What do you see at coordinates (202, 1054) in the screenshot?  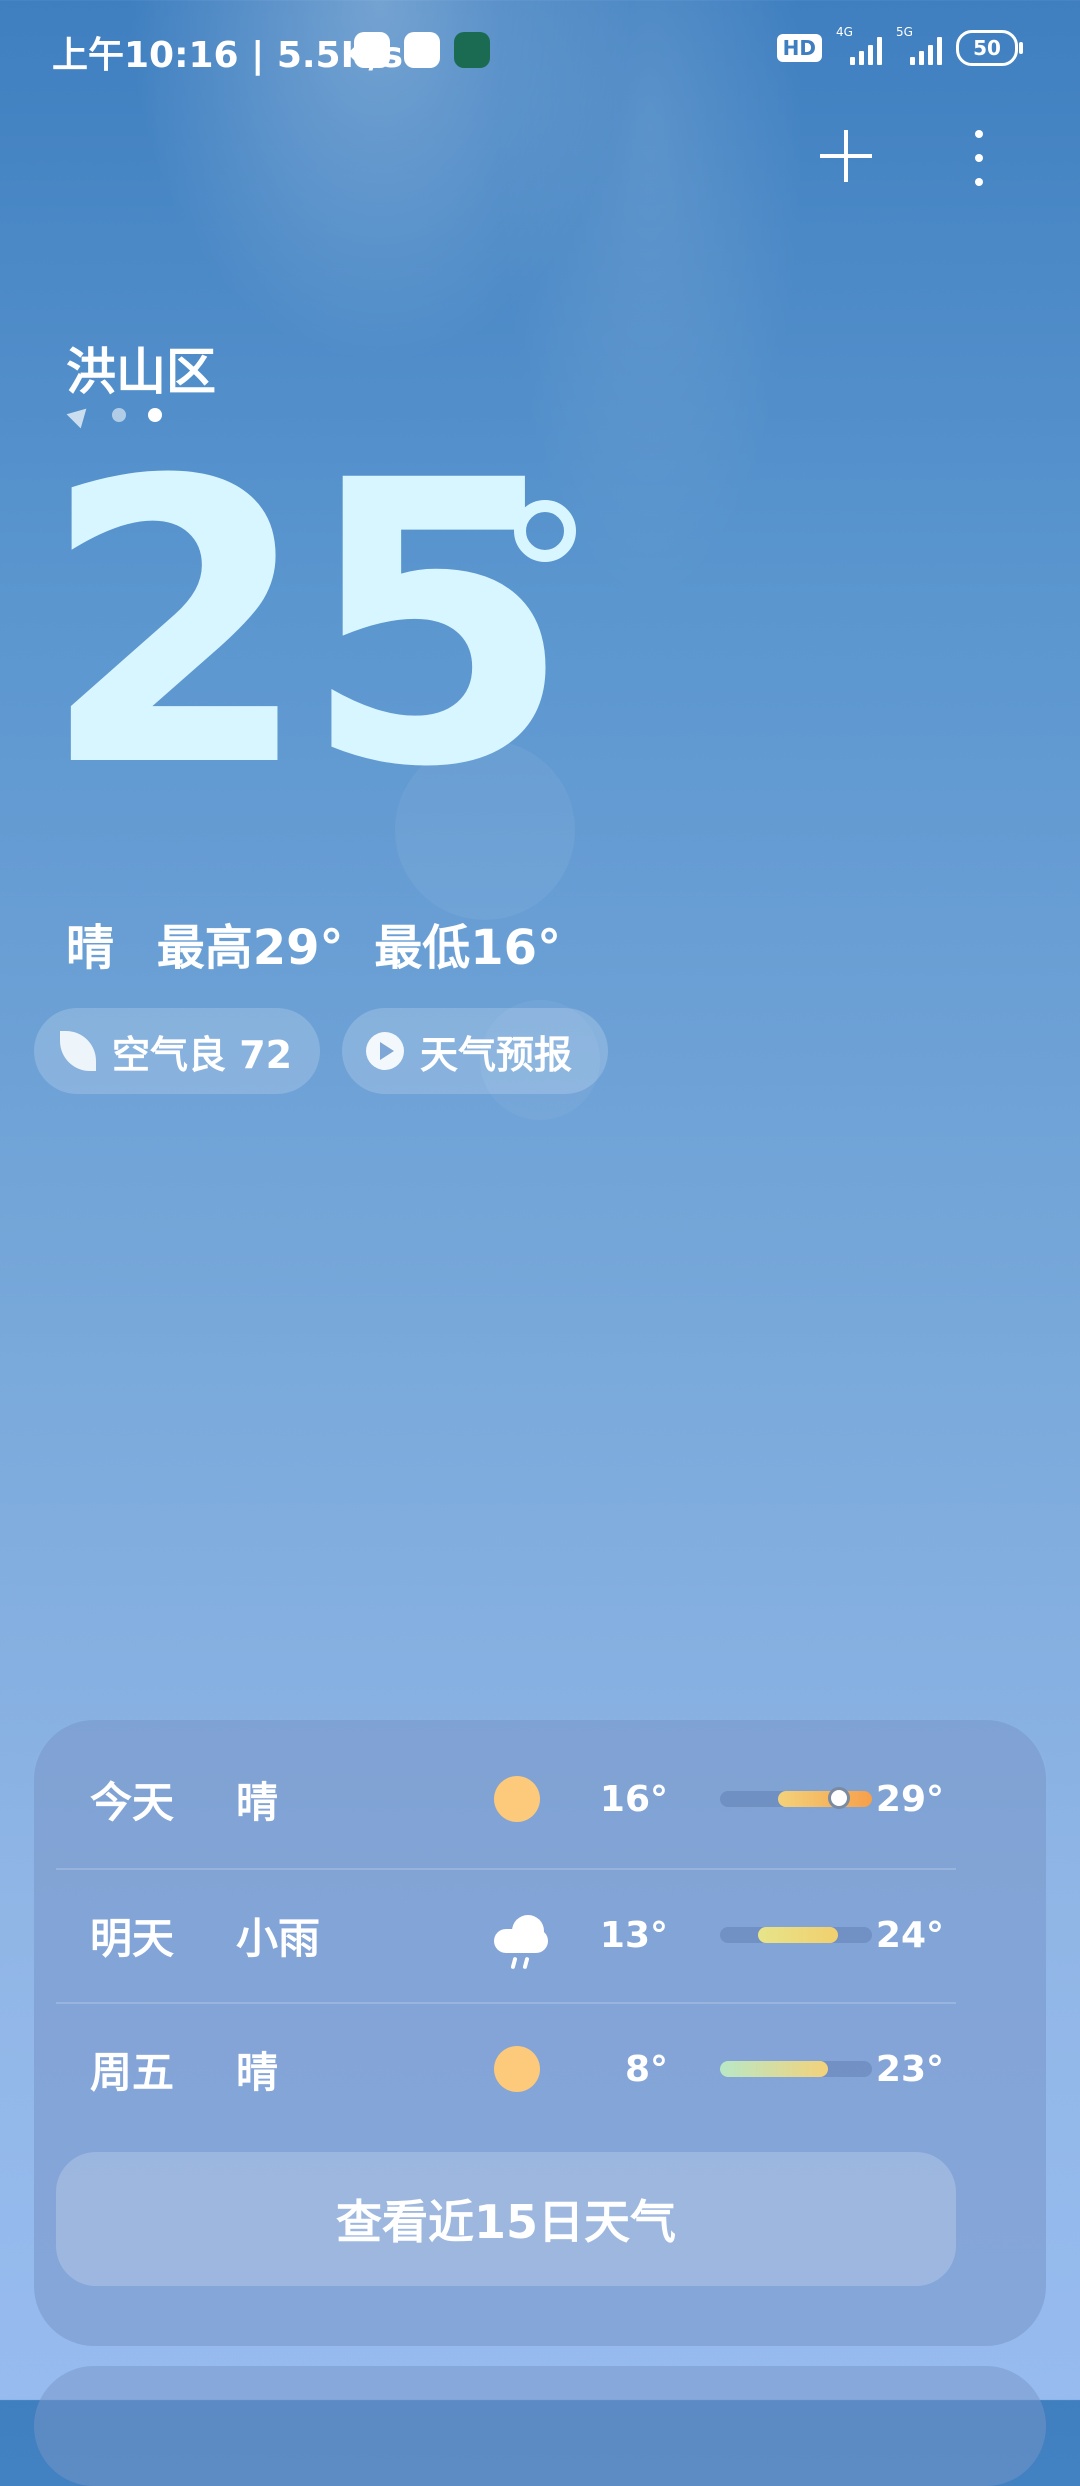 I see `air-quality-label: 空气良 72` at bounding box center [202, 1054].